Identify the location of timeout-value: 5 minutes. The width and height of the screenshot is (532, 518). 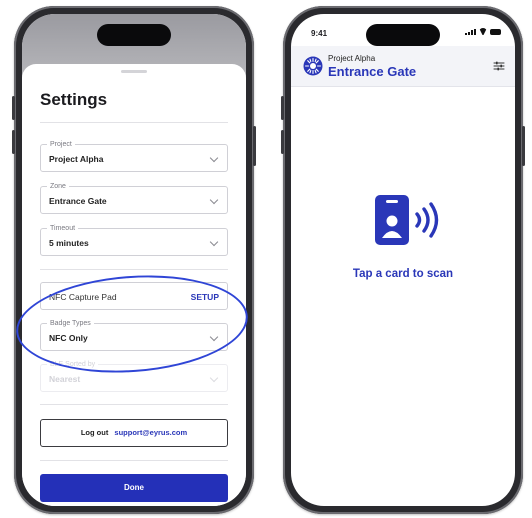
(69, 243).